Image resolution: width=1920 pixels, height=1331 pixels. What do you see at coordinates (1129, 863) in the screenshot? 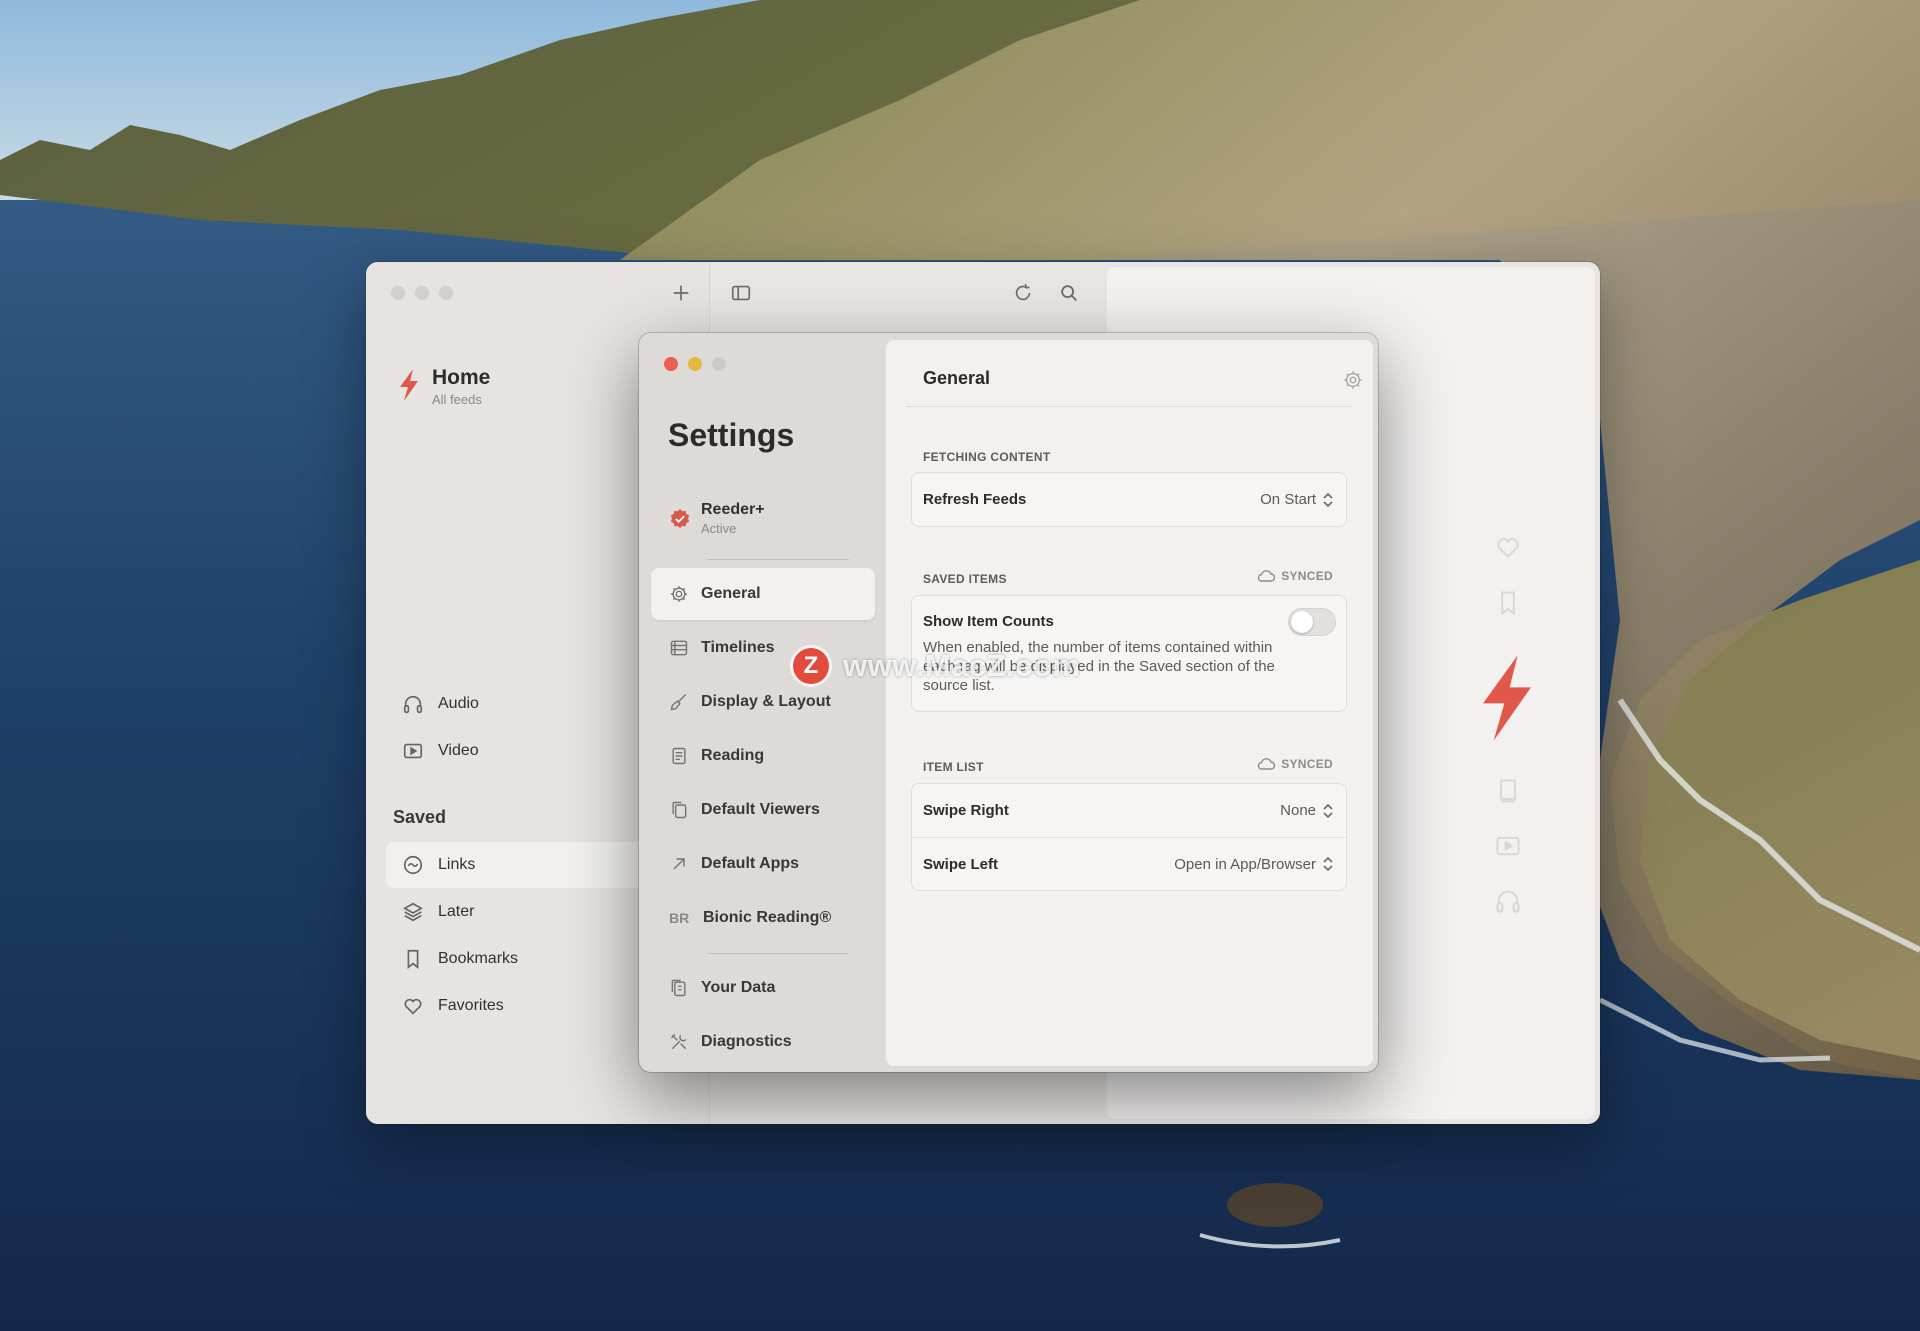
I see `swipe-left-row: Swipe Left Open in App/Browser` at bounding box center [1129, 863].